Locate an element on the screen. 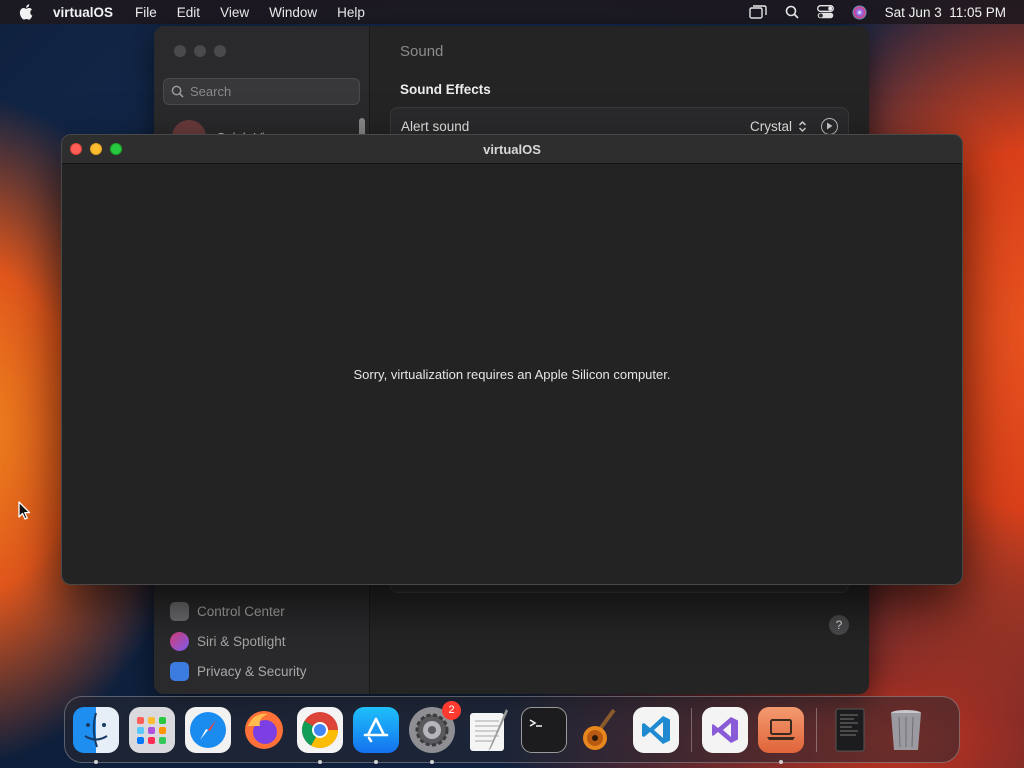 The width and height of the screenshot is (1024, 768). dock-item-safari is located at coordinates (208, 729).